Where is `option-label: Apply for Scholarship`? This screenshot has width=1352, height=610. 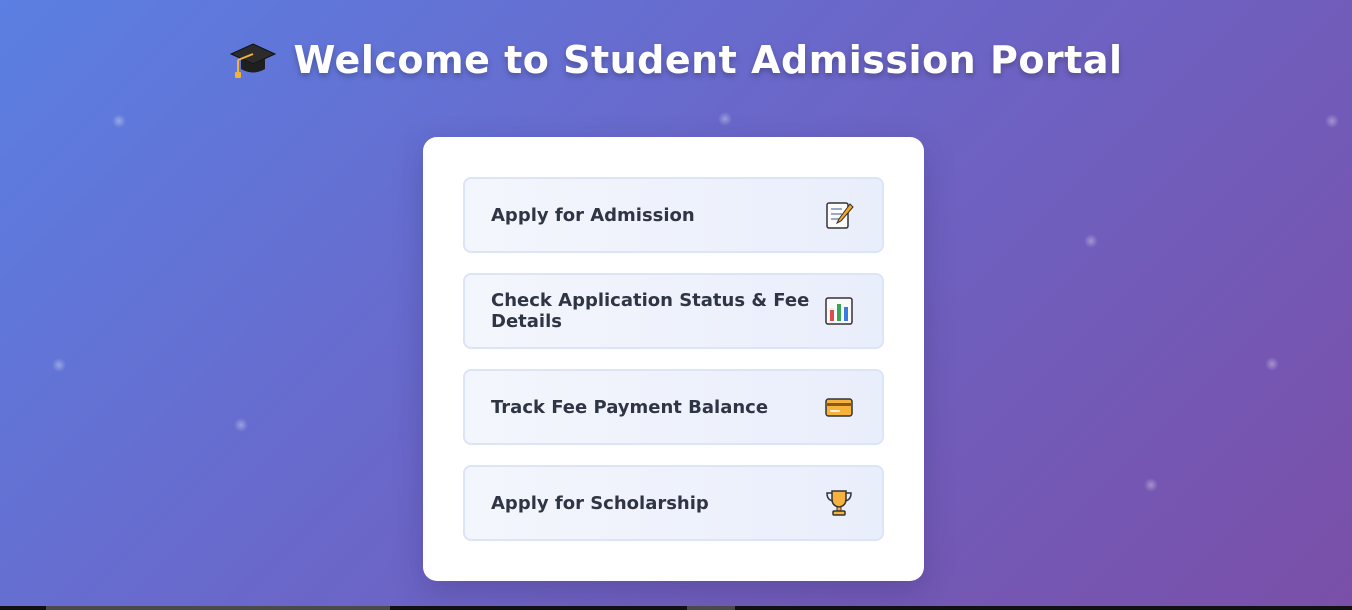
option-label: Apply for Scholarship is located at coordinates (600, 503).